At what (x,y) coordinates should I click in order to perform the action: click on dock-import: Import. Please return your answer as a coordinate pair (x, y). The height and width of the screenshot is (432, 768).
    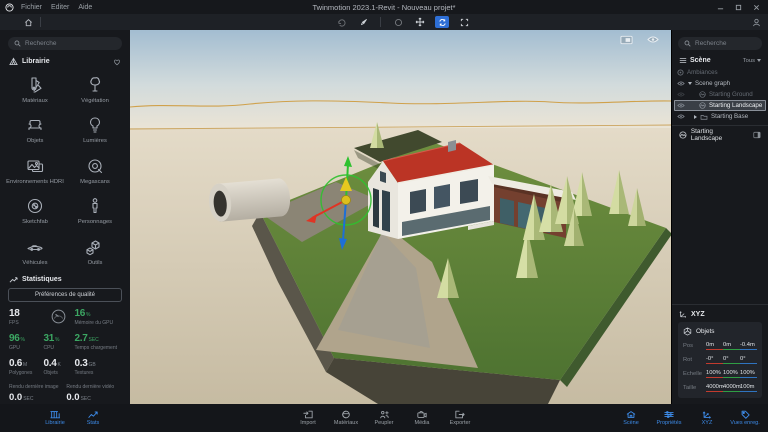
    Looking at the image, I should click on (308, 418).